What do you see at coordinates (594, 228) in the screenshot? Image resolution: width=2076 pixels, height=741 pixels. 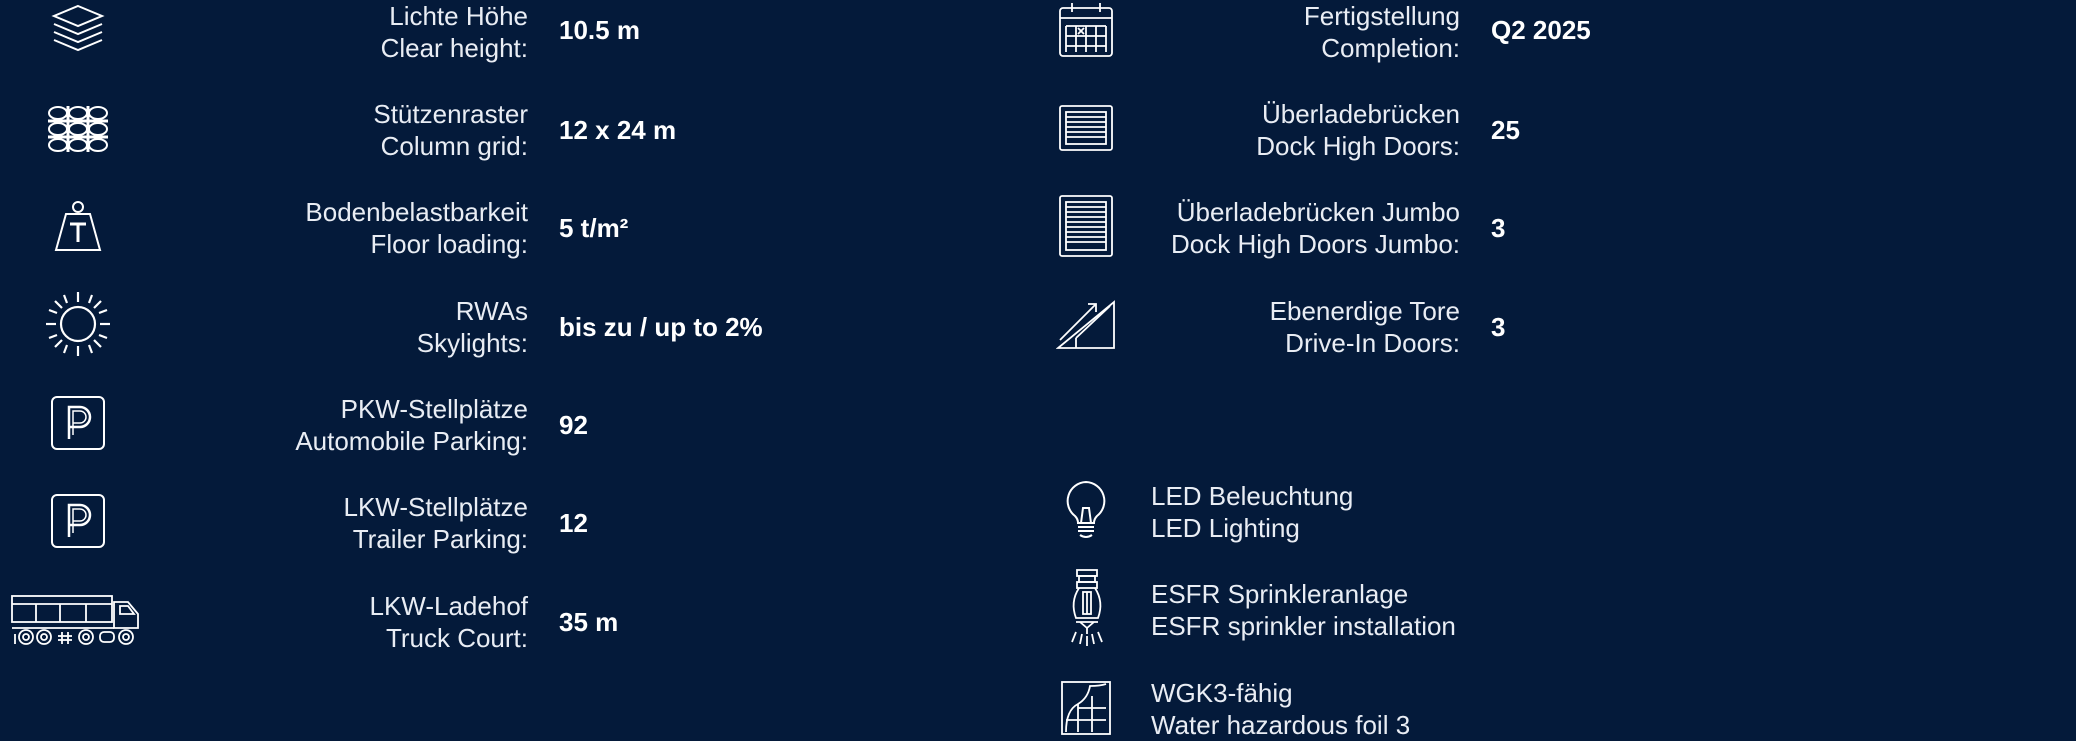 I see `floor-loading-value: 5 t/m²` at bounding box center [594, 228].